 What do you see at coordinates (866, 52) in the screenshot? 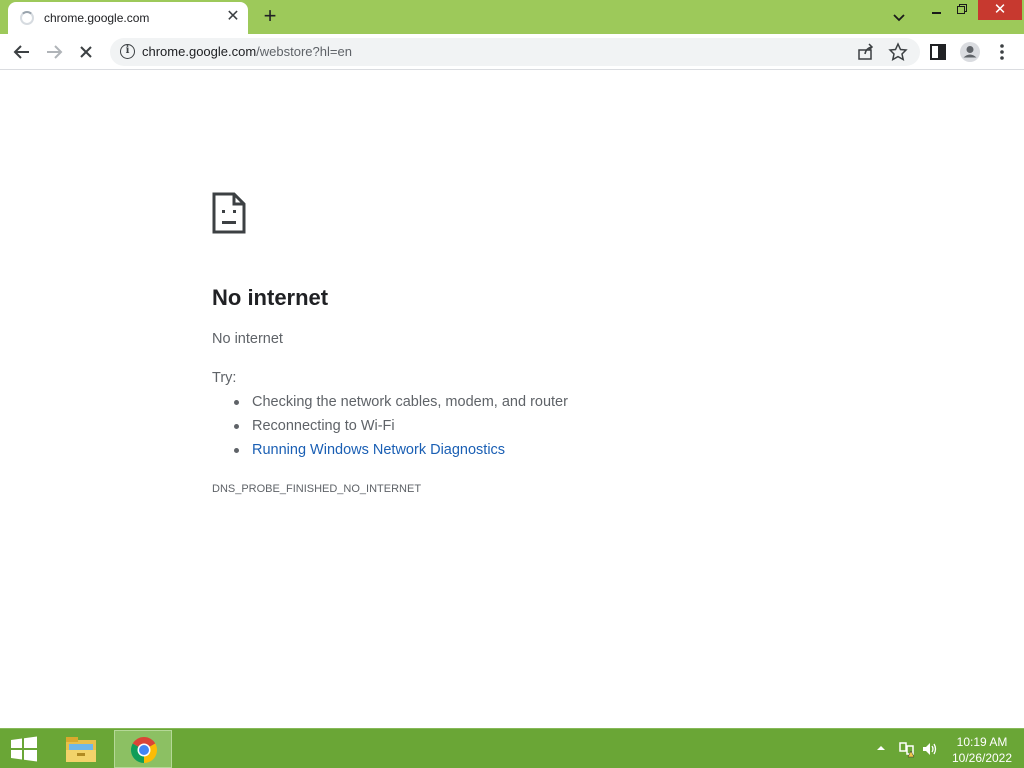
I see `share-icon` at bounding box center [866, 52].